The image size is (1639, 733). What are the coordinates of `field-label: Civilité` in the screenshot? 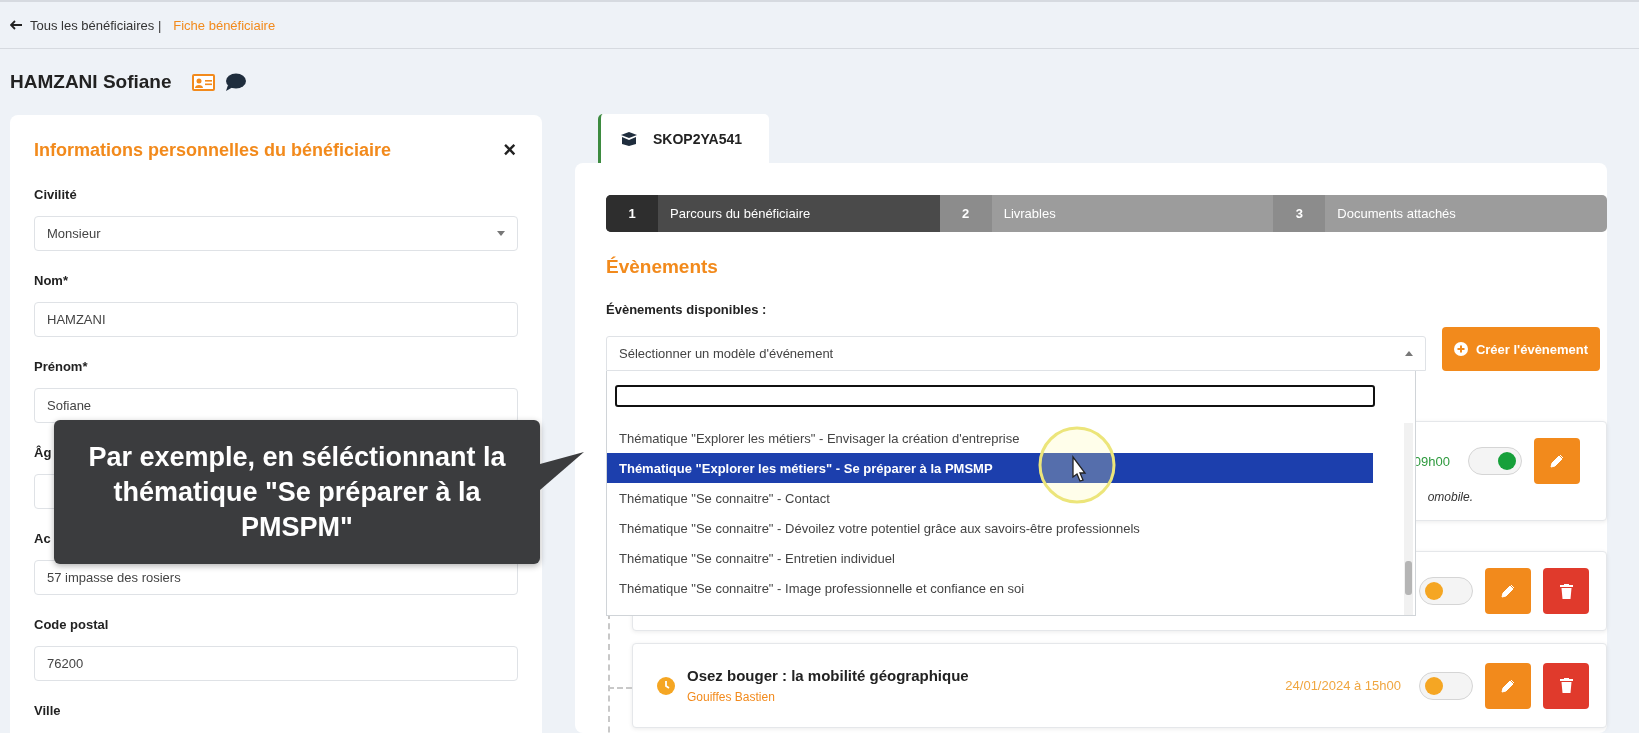 It's located at (55, 195).